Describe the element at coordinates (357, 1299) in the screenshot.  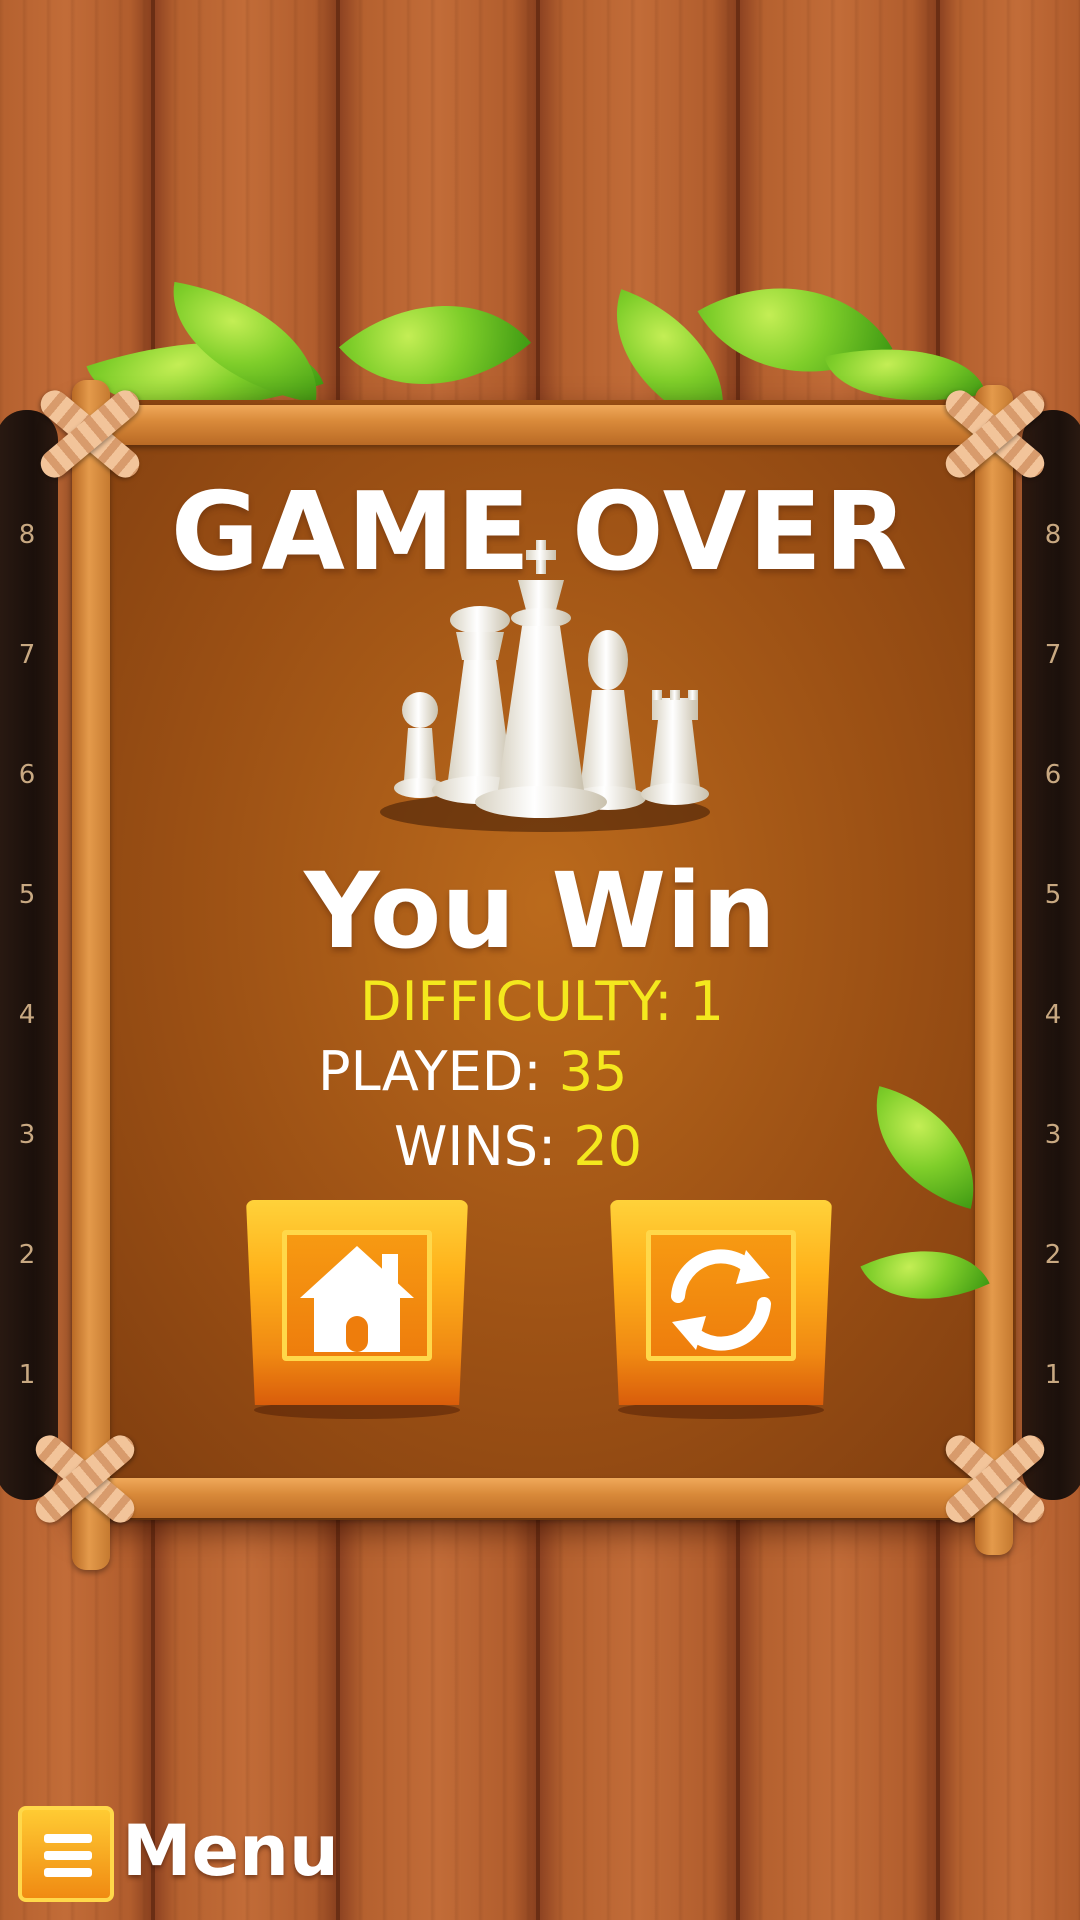
I see `home-icon` at that location.